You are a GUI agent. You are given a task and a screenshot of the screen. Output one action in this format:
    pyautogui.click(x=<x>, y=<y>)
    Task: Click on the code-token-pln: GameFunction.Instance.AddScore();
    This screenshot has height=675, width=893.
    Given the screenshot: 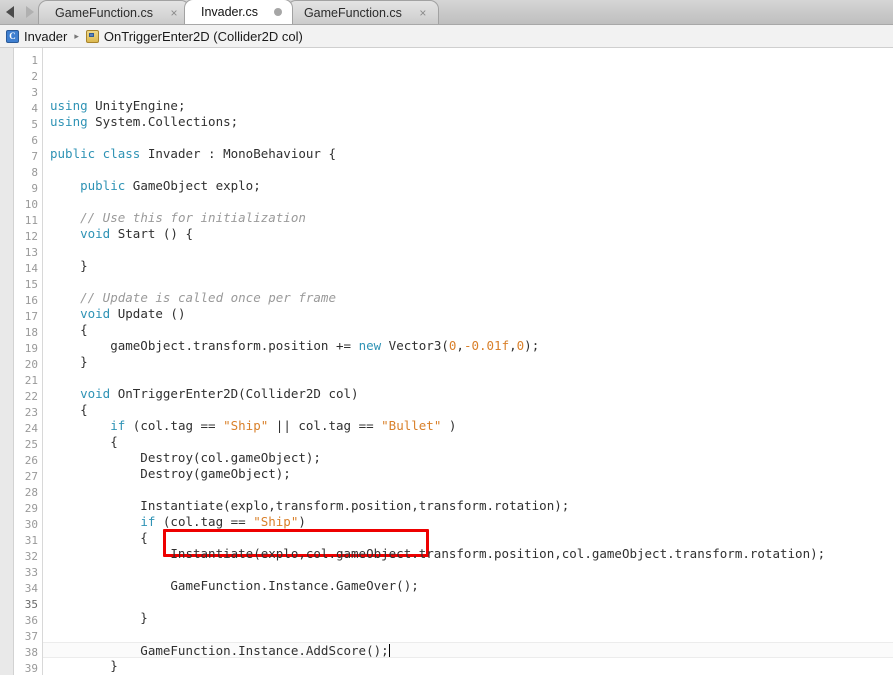 What is the action you would take?
    pyautogui.click(x=219, y=650)
    